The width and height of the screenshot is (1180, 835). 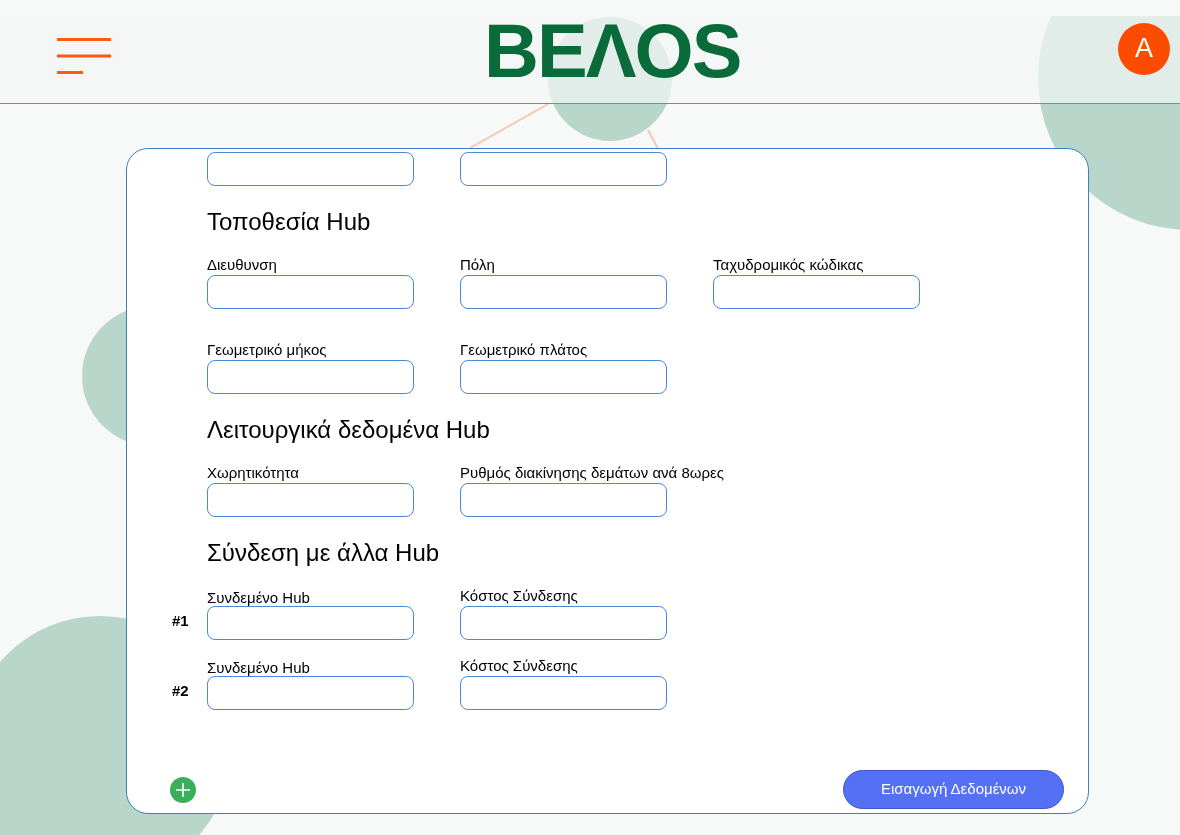 I want to click on field-label: Πόλη, so click(x=477, y=265).